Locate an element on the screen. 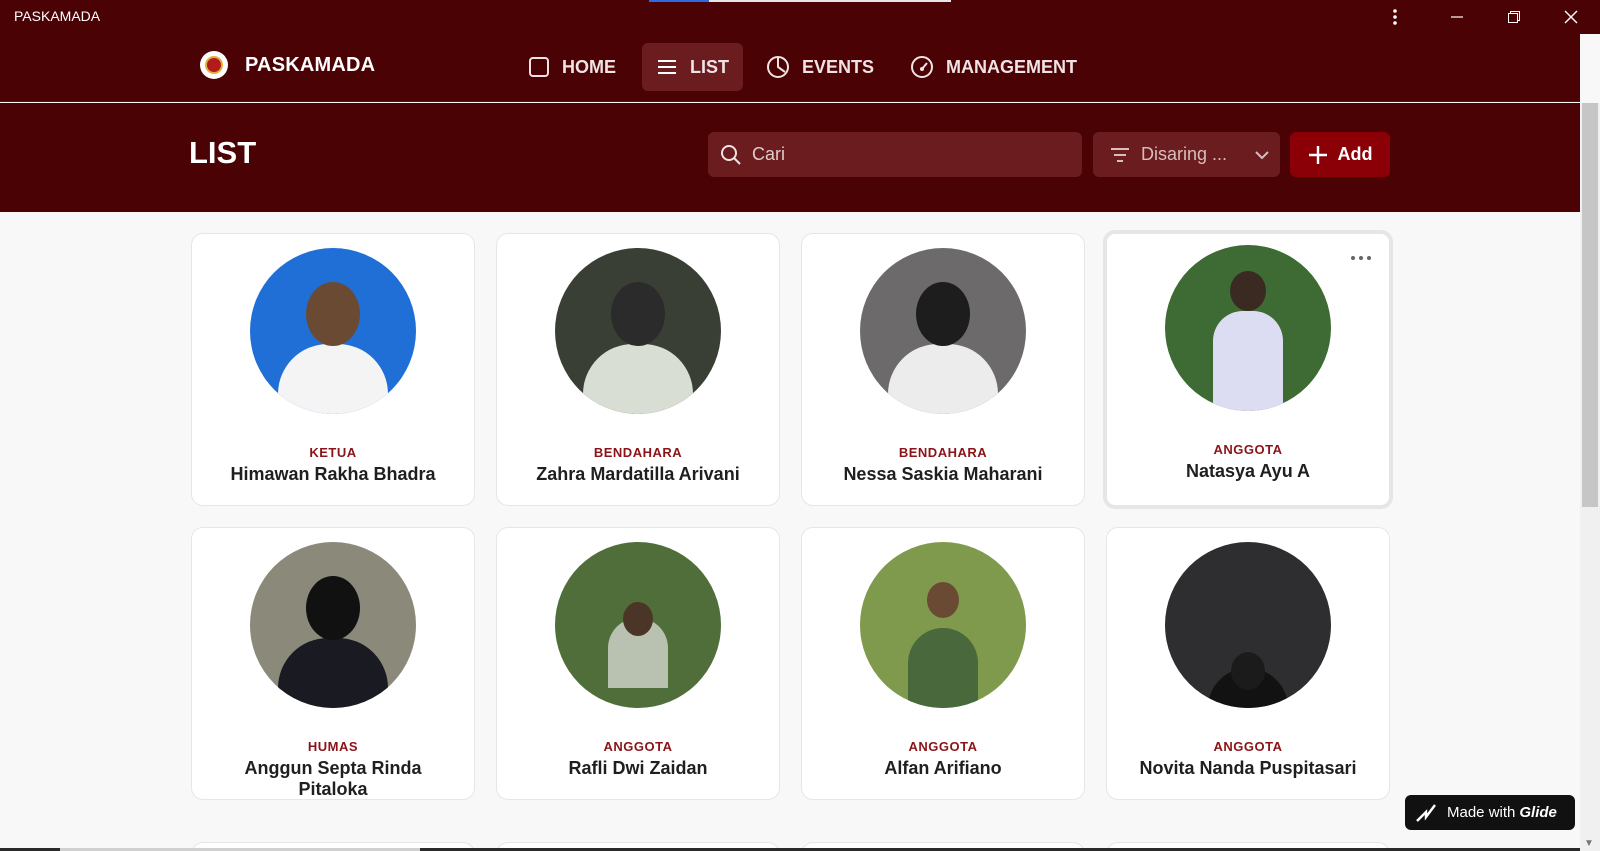 The image size is (1600, 851). pie-icon is located at coordinates (778, 67).